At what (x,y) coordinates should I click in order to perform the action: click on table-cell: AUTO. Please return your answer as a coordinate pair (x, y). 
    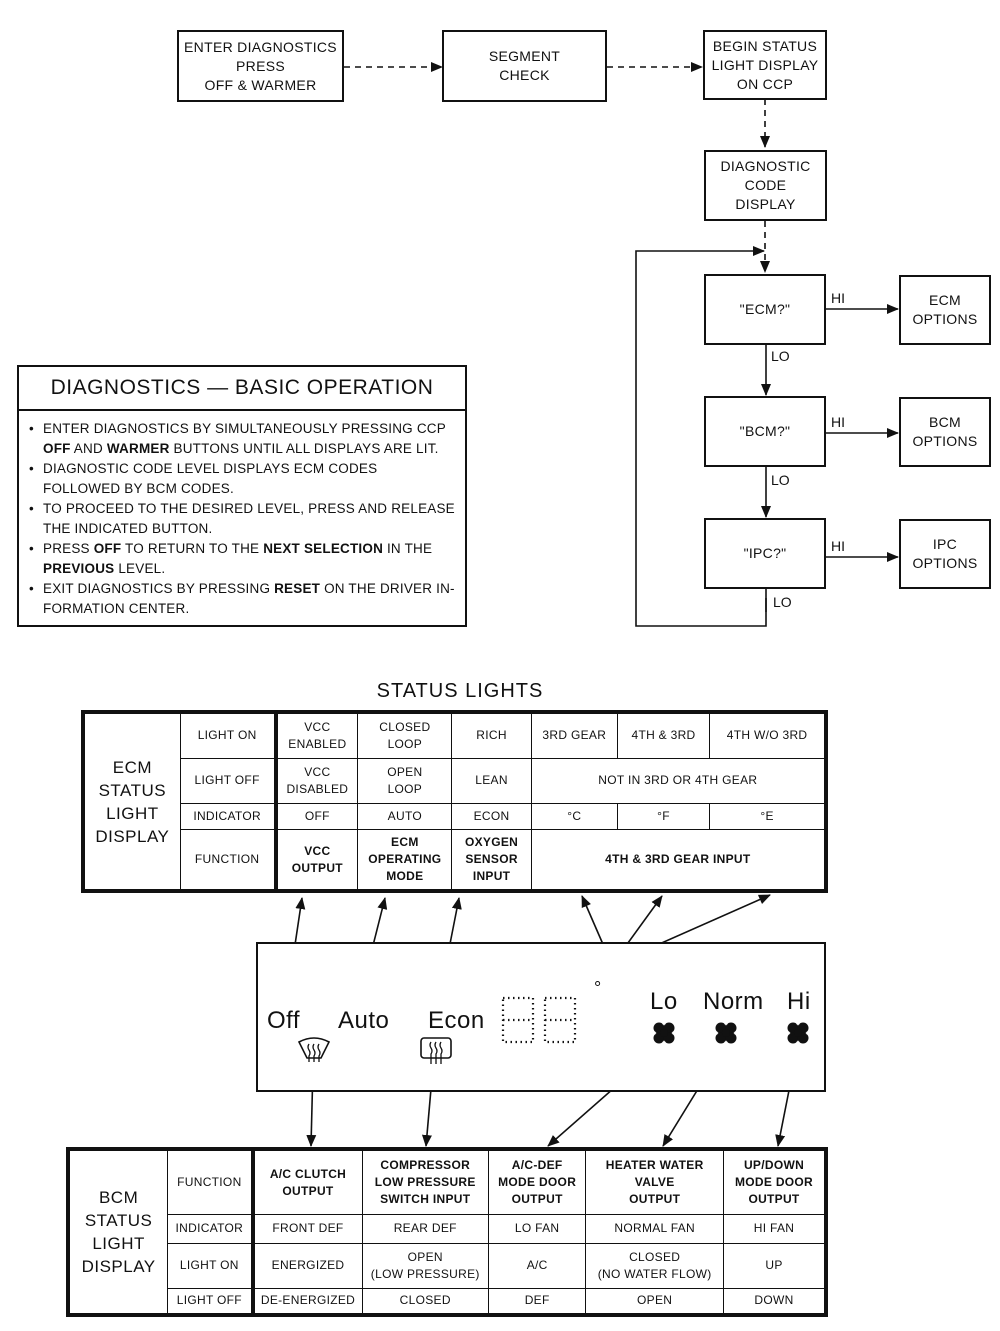
    Looking at the image, I should click on (405, 816).